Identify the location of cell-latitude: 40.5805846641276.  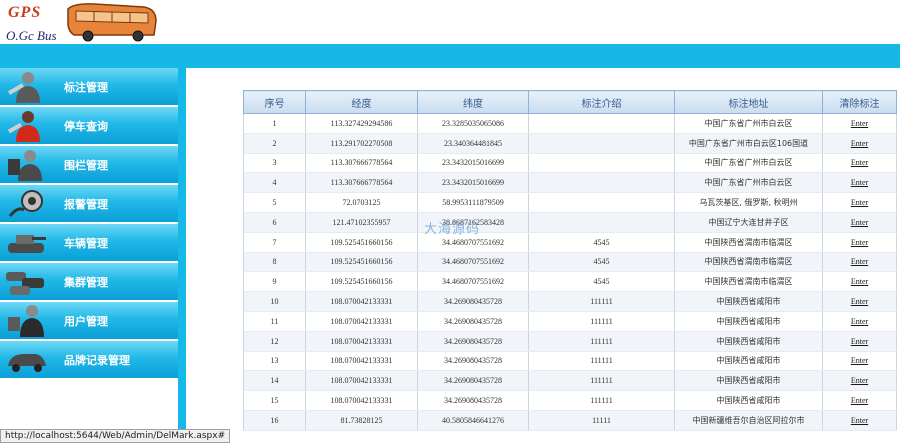
(473, 420).